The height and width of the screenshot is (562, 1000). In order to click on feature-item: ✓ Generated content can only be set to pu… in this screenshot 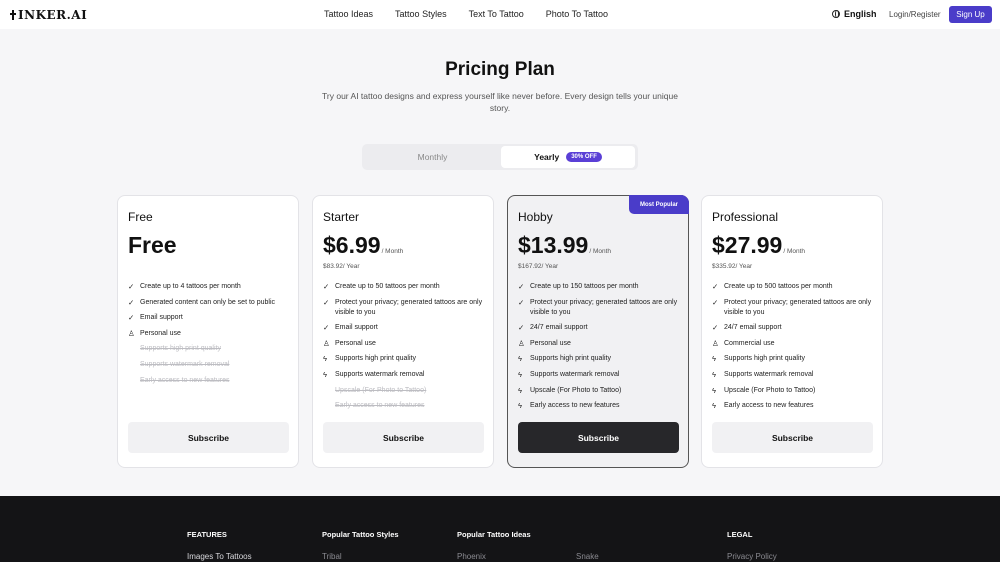, I will do `click(210, 303)`.